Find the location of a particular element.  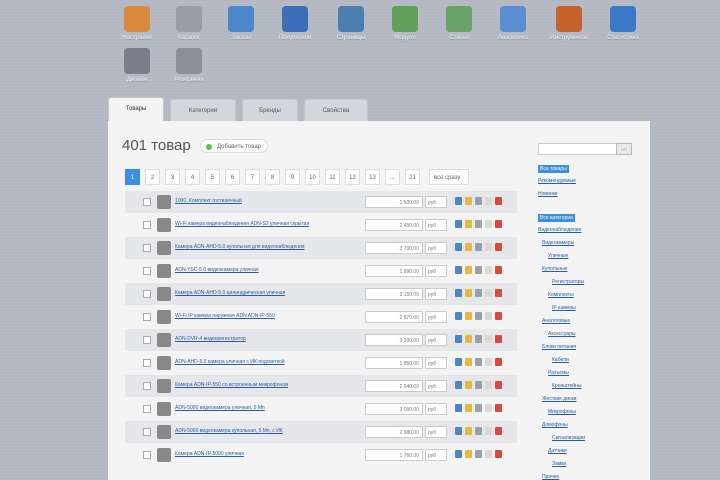

page-link: 1 is located at coordinates (132, 177).